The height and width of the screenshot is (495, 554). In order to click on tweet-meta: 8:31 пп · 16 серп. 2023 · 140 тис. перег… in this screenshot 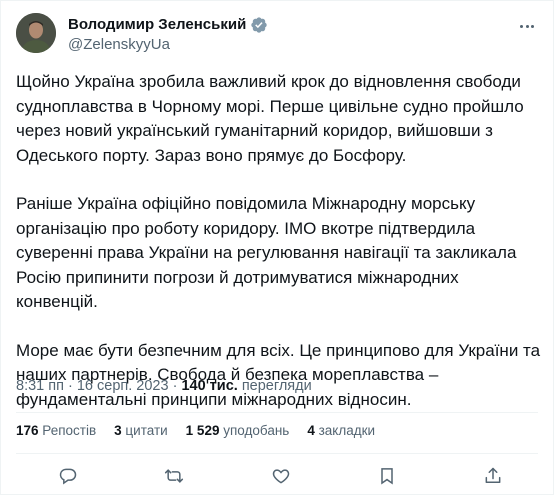, I will do `click(164, 386)`.